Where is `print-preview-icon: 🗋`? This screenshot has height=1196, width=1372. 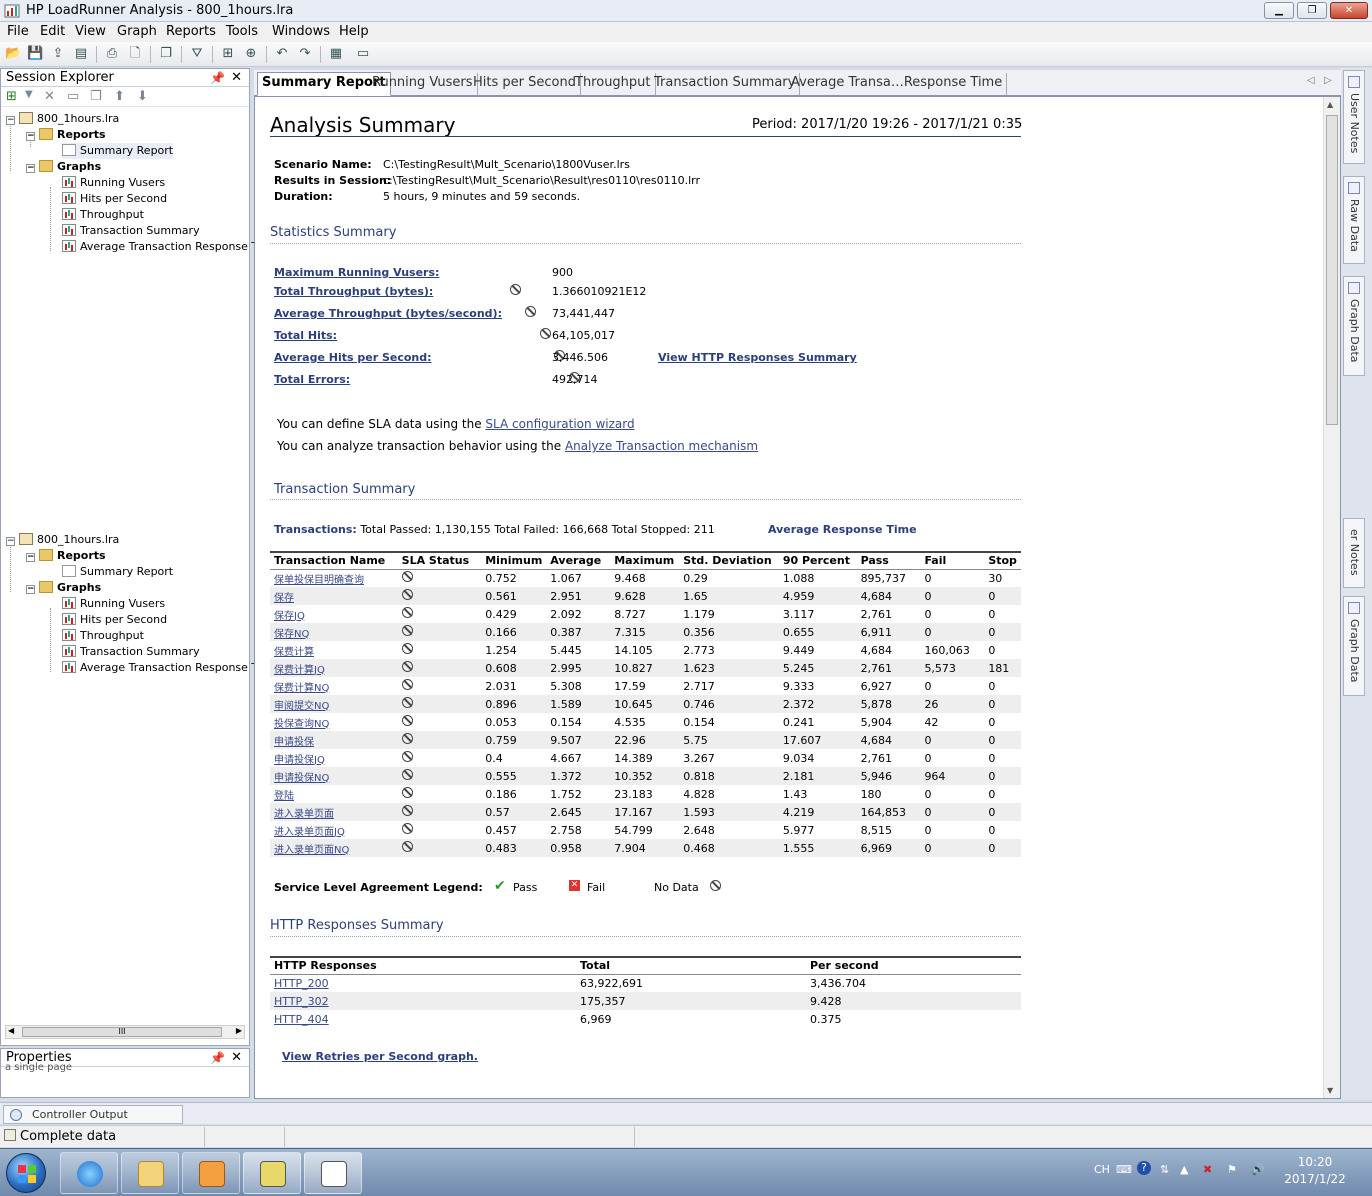
print-preview-icon: 🗋 is located at coordinates (135, 54).